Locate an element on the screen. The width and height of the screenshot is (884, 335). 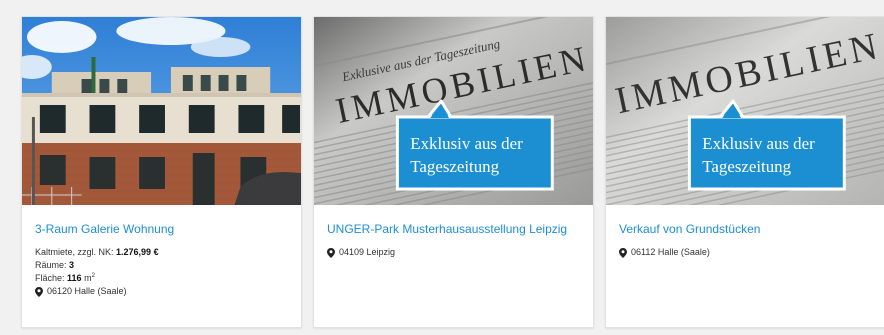
location-text: 04109 Leipzig is located at coordinates (367, 252).